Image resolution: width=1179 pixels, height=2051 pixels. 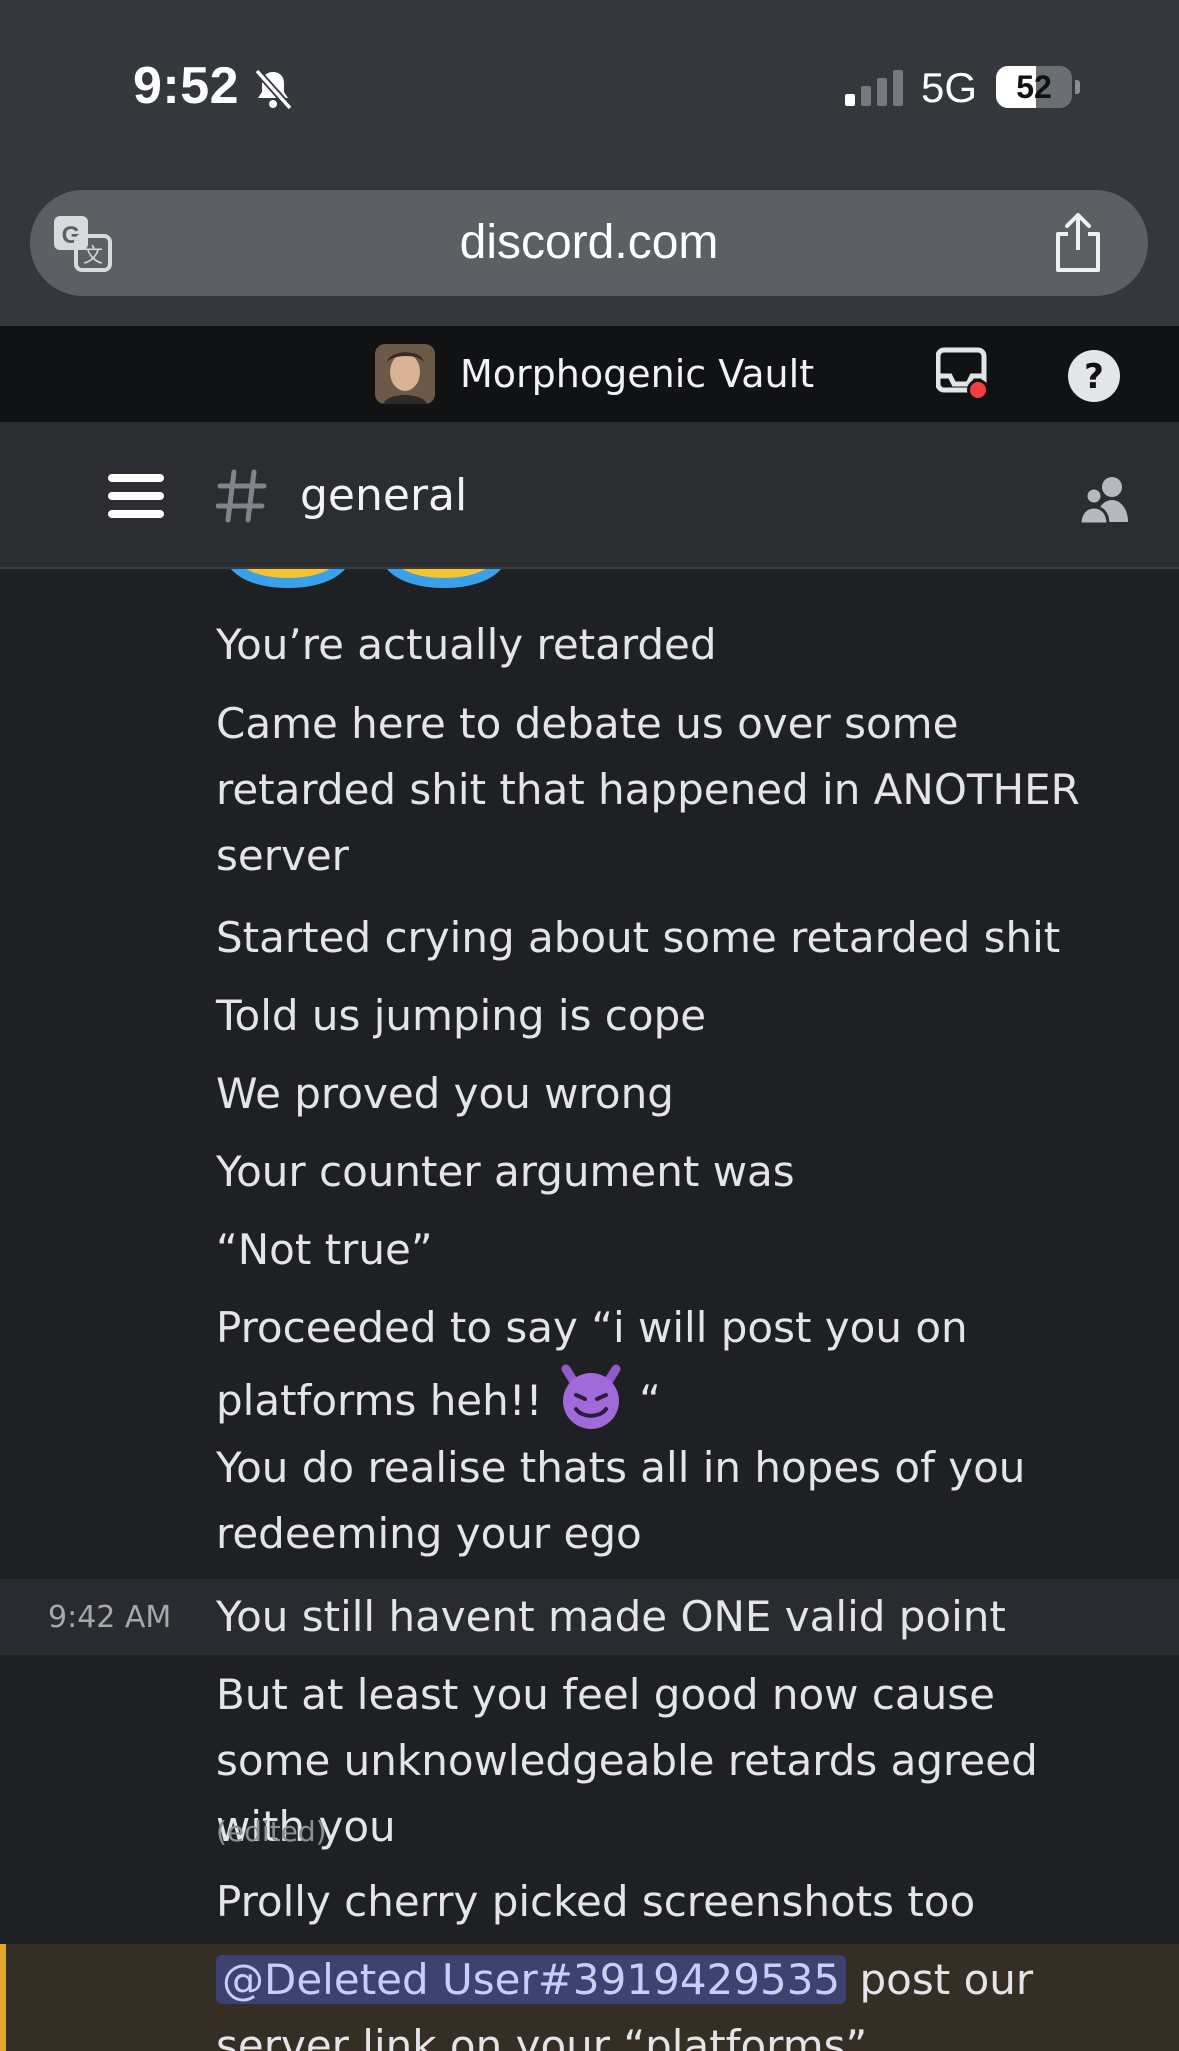 What do you see at coordinates (137, 496) in the screenshot?
I see `menu-icon` at bounding box center [137, 496].